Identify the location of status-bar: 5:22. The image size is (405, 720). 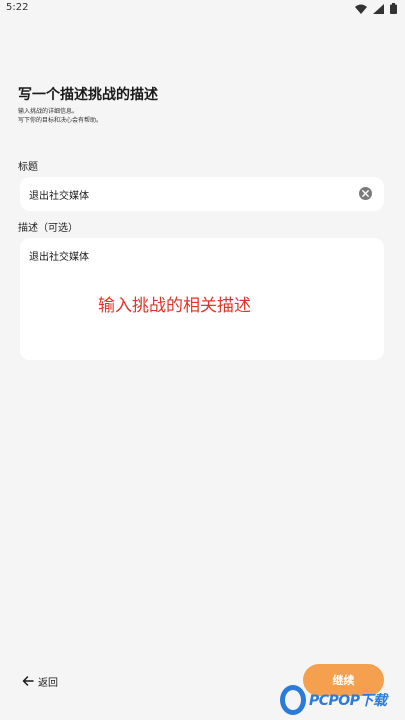
(202, 9).